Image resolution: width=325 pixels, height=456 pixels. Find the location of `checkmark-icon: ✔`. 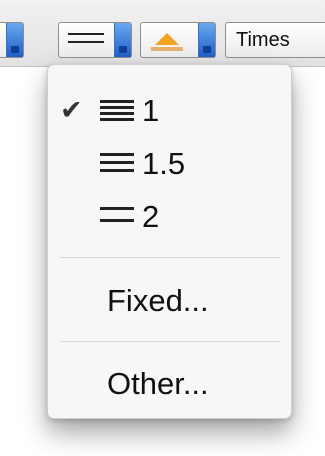

checkmark-icon: ✔ is located at coordinates (71, 110).